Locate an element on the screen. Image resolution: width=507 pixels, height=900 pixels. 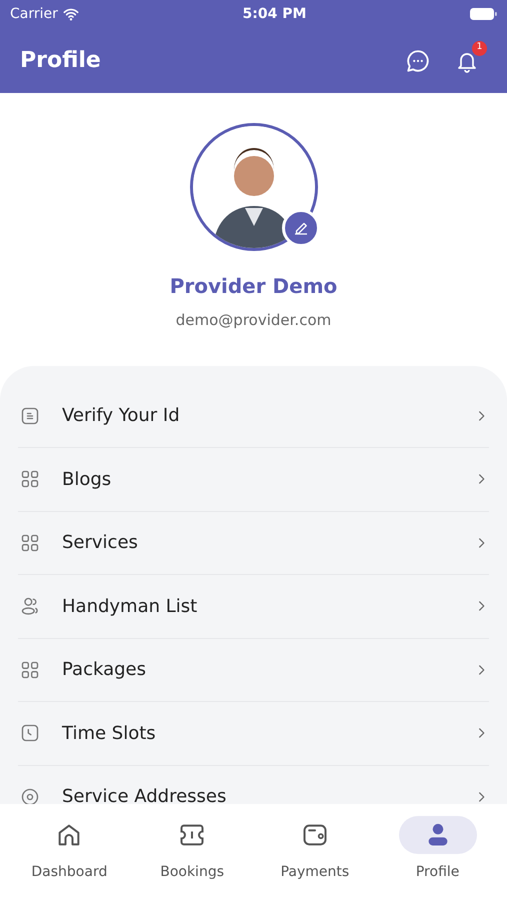
chat-icon is located at coordinates (418, 61).